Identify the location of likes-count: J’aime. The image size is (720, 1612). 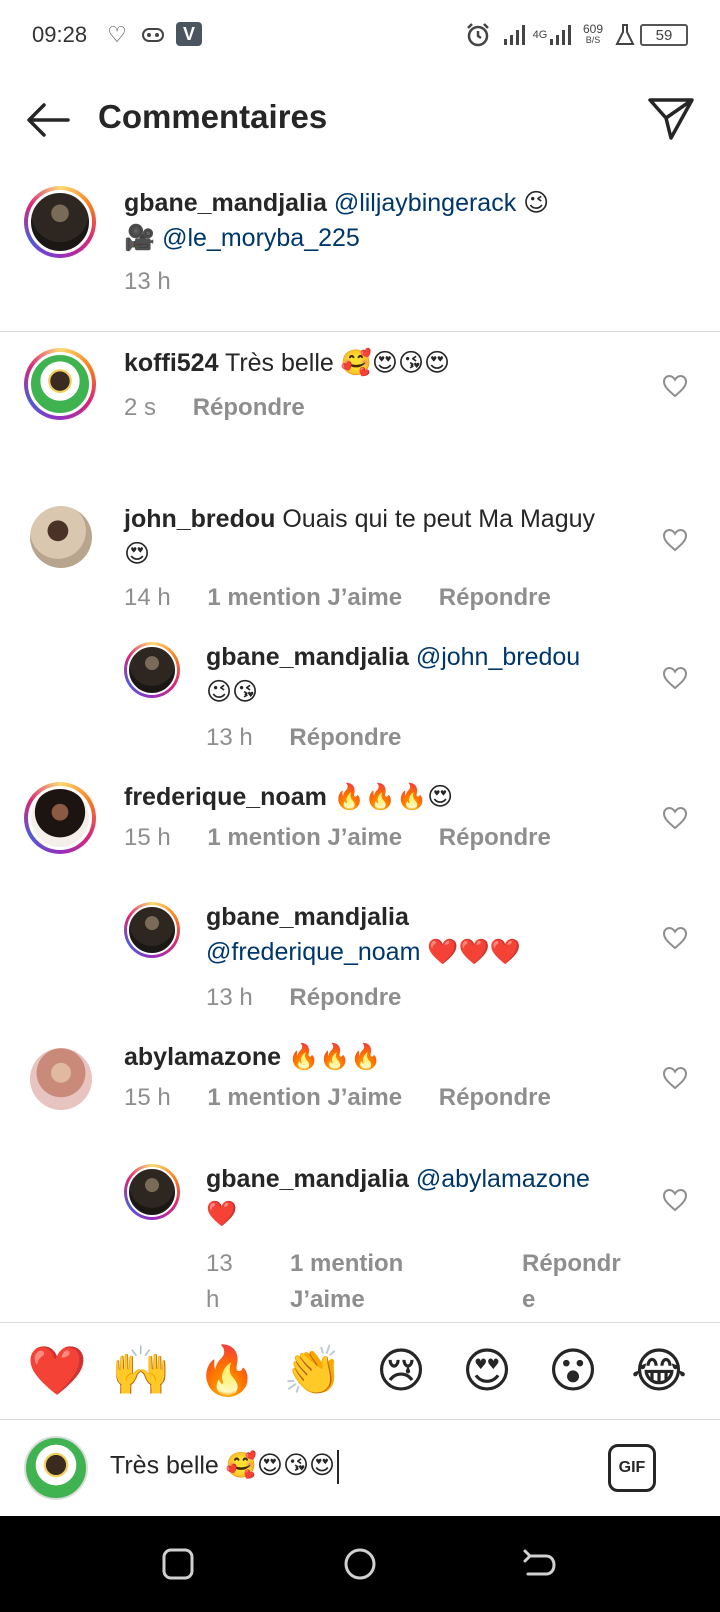
(390, 1300).